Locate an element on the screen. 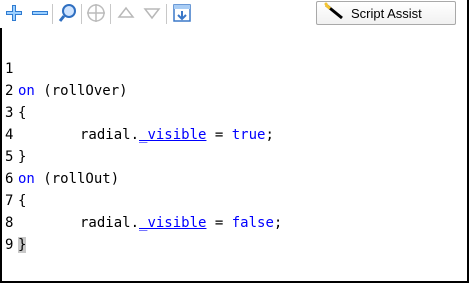  insert-target-path-icon is located at coordinates (96, 13).